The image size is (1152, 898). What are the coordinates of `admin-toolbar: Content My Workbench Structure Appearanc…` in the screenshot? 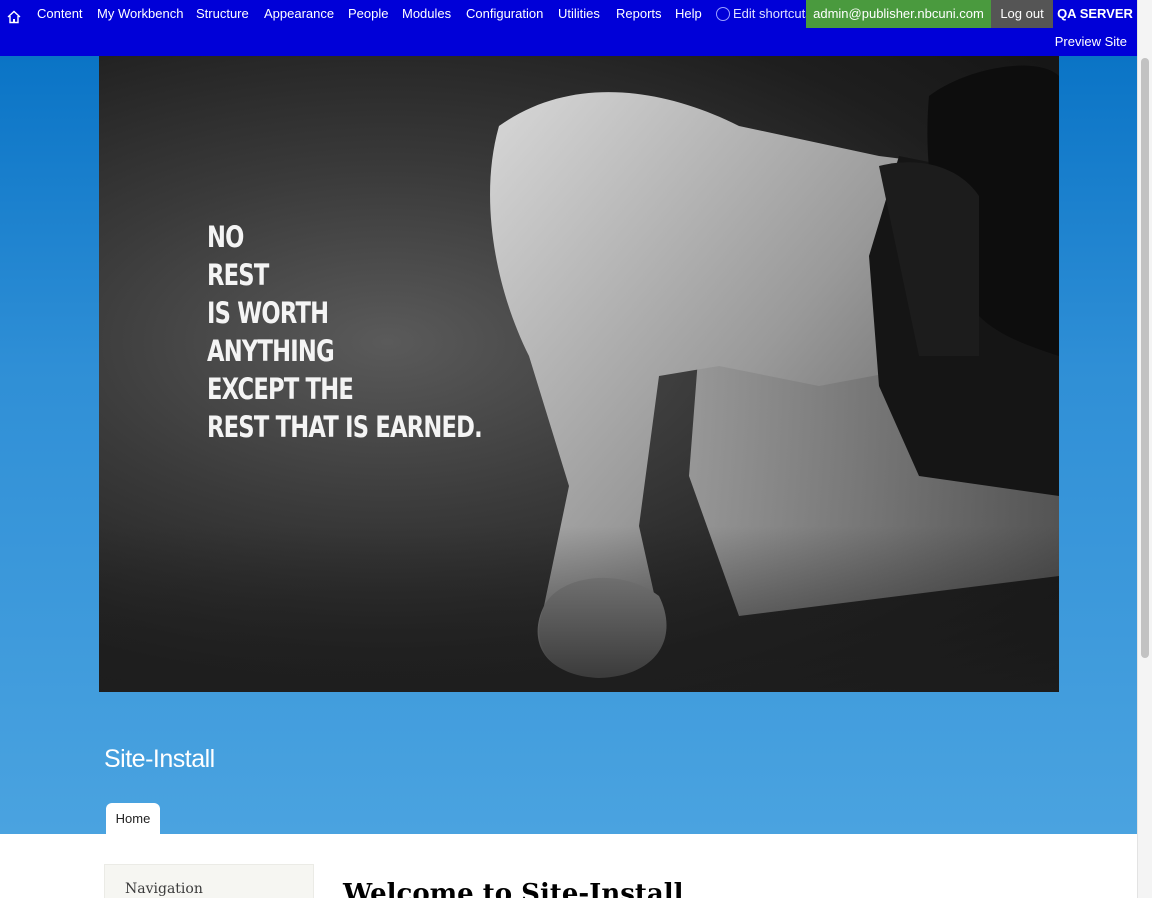 It's located at (568, 28).